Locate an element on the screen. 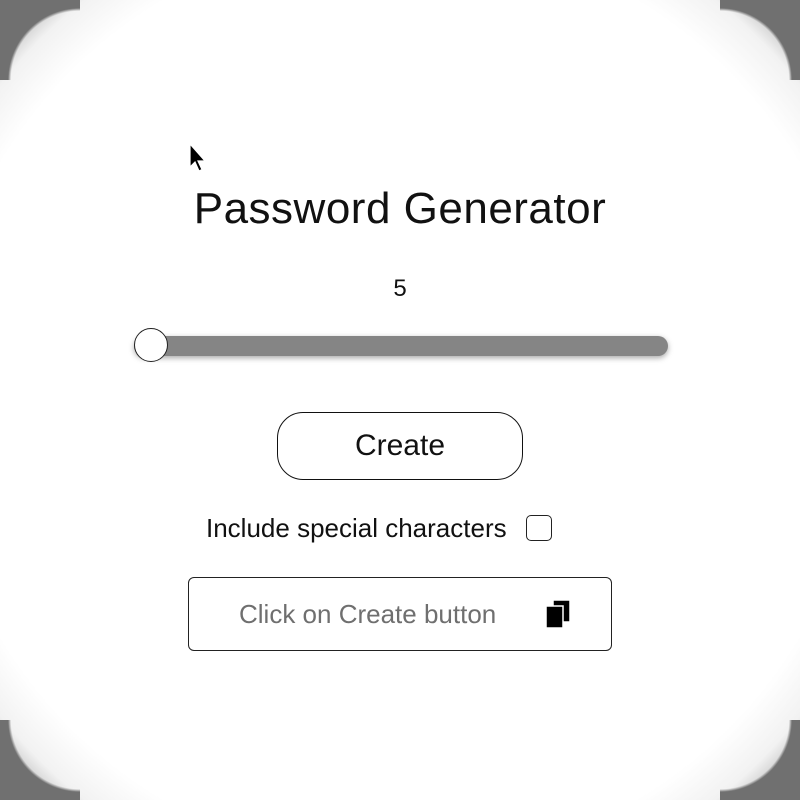  special-characters-option: Include special characters is located at coordinates (379, 528).